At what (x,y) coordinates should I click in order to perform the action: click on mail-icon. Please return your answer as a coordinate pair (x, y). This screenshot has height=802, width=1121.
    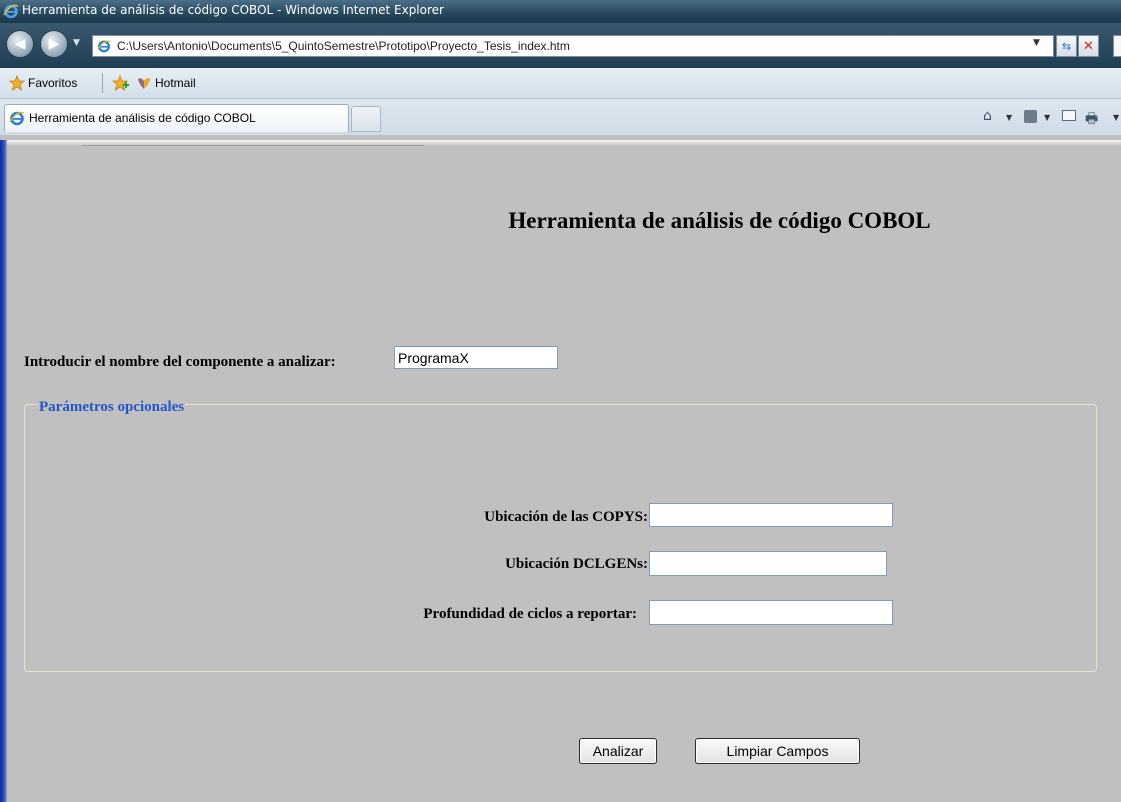
    Looking at the image, I should click on (1069, 115).